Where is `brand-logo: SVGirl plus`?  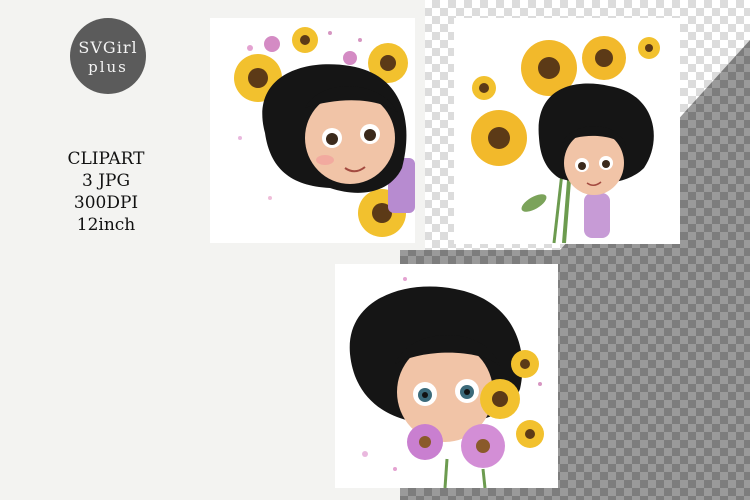 brand-logo: SVGirl plus is located at coordinates (108, 56).